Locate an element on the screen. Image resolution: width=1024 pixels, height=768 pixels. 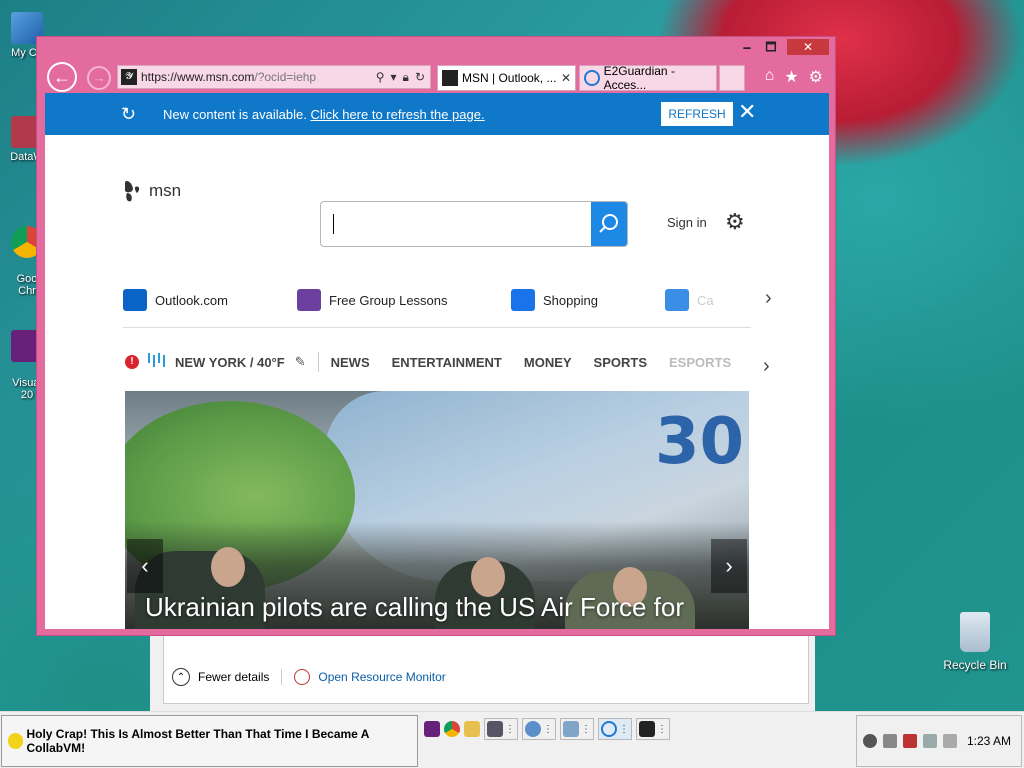
quick-link-label: Outlook.com is located at coordinates (191, 300).